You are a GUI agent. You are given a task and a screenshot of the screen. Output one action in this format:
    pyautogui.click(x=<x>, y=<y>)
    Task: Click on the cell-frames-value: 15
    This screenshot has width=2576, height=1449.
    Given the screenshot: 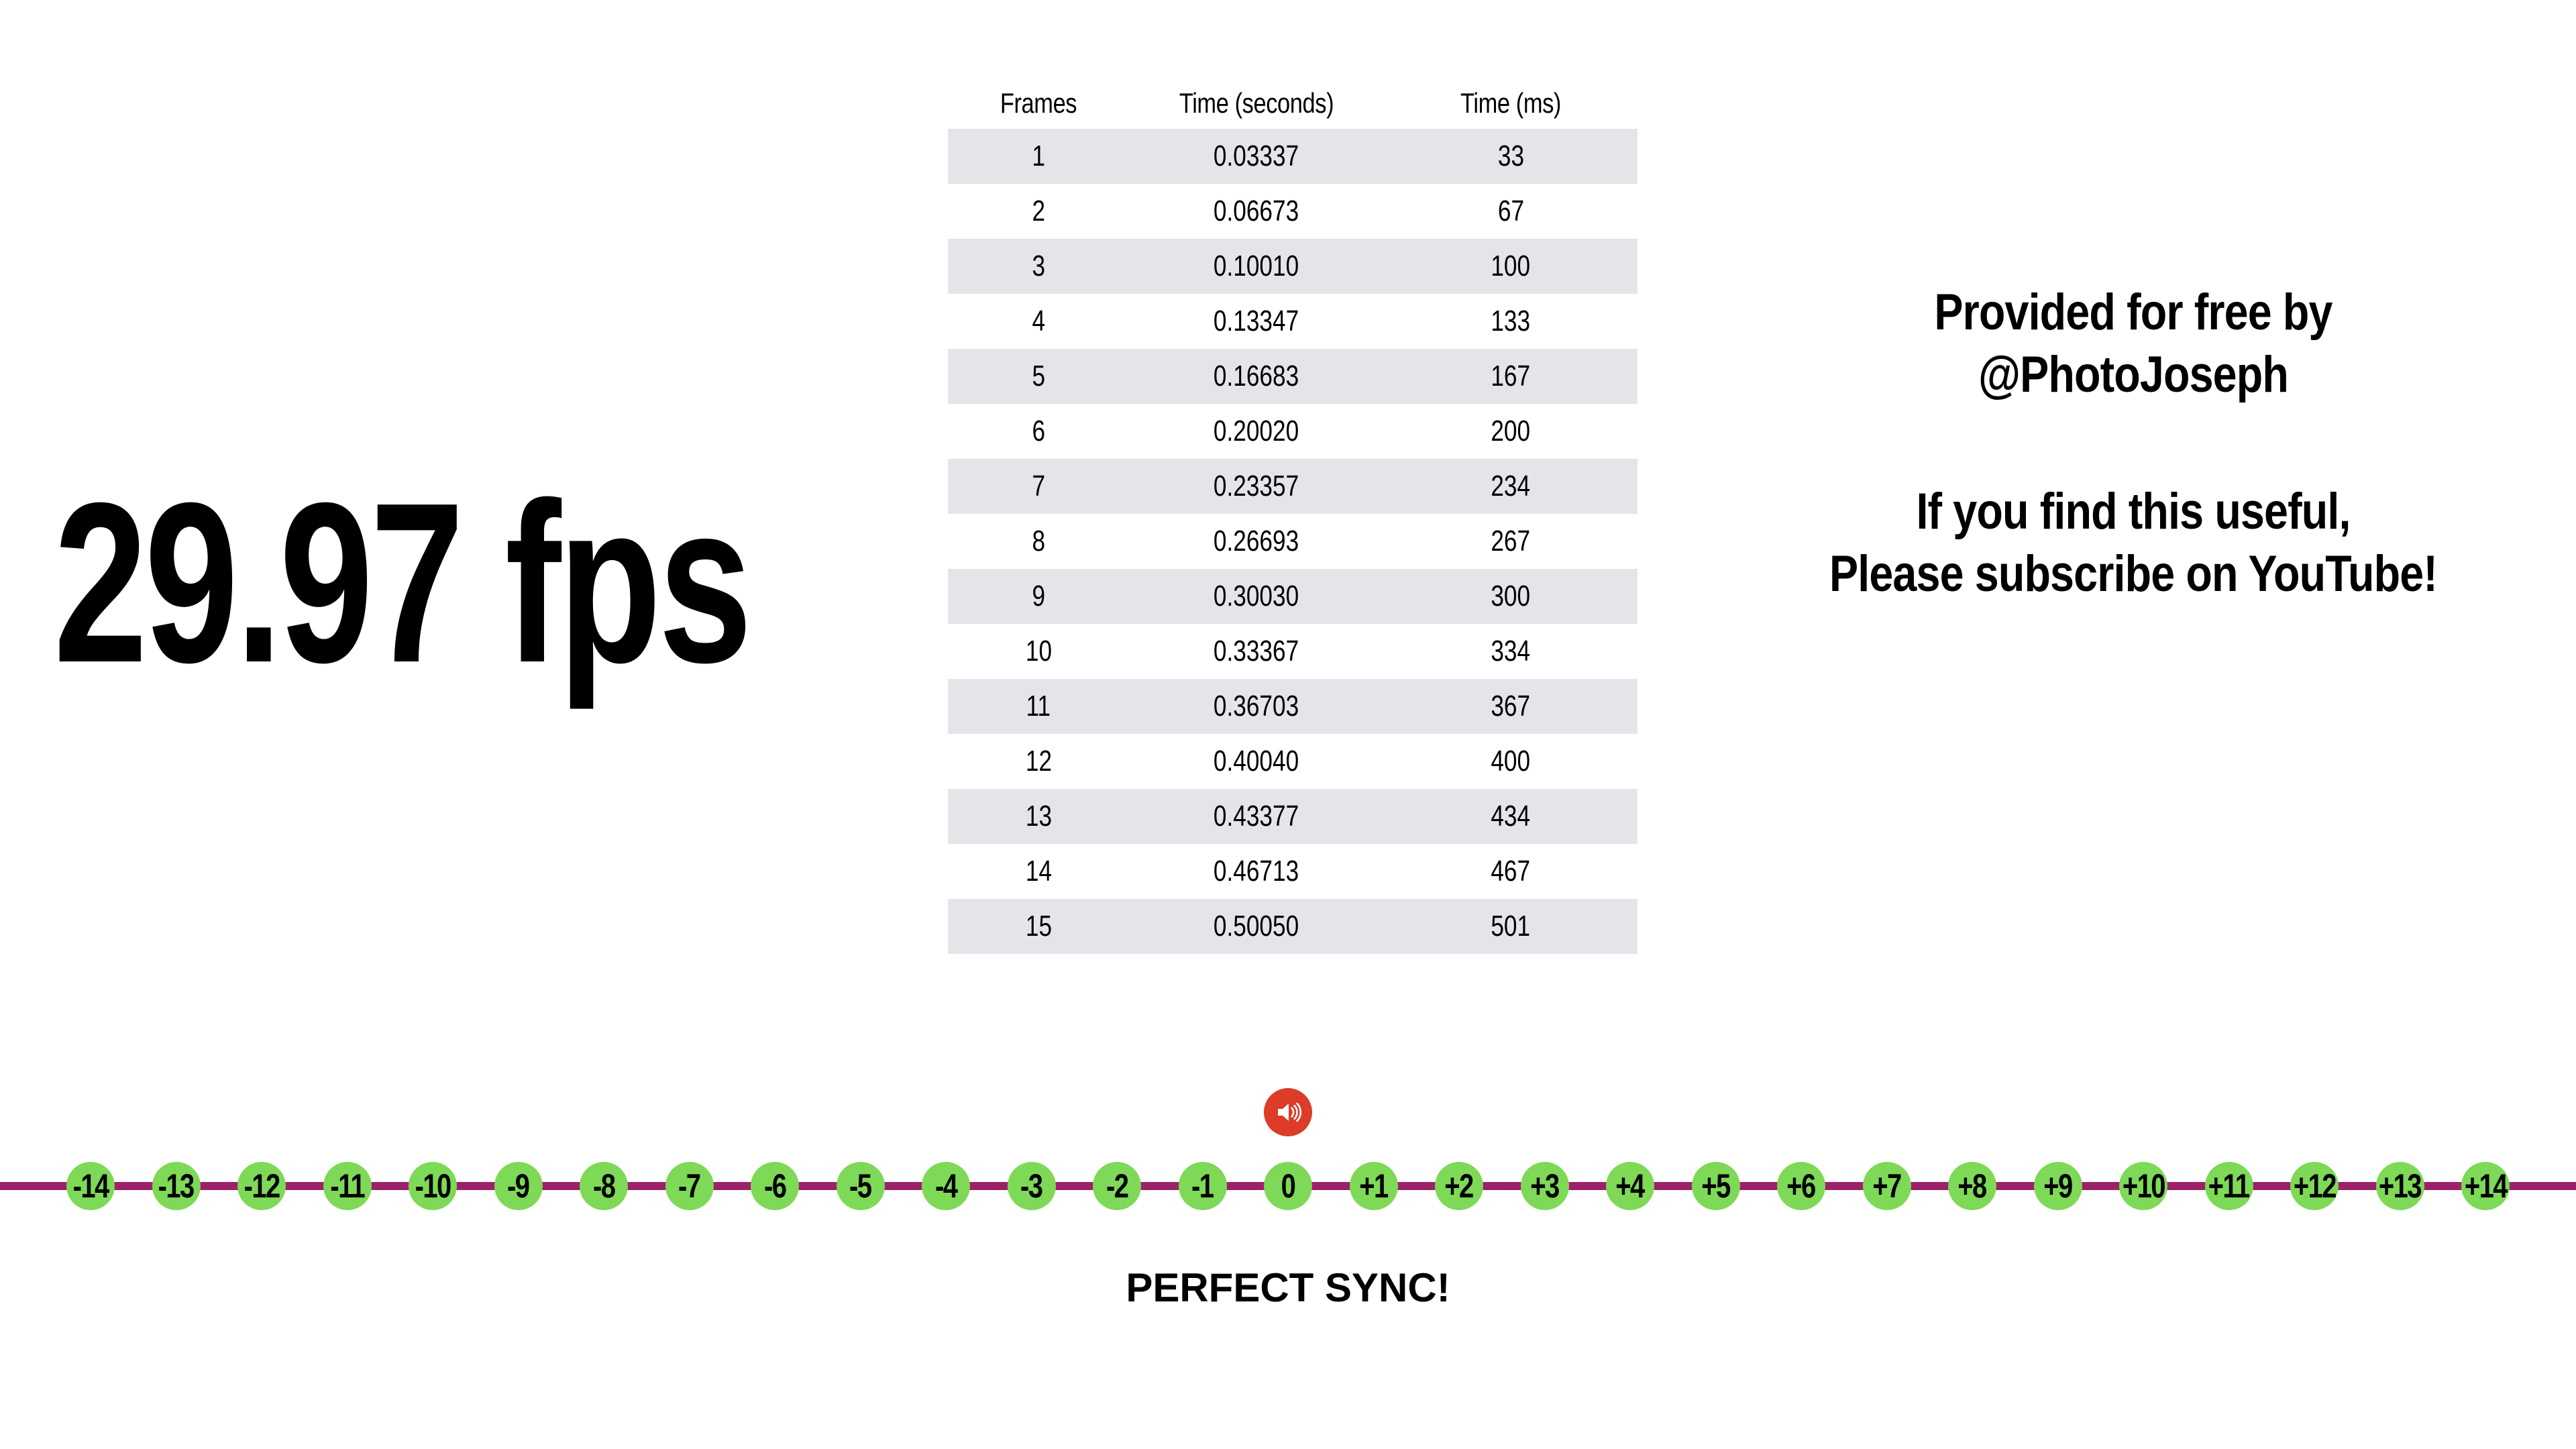 What is the action you would take?
    pyautogui.click(x=1038, y=926)
    